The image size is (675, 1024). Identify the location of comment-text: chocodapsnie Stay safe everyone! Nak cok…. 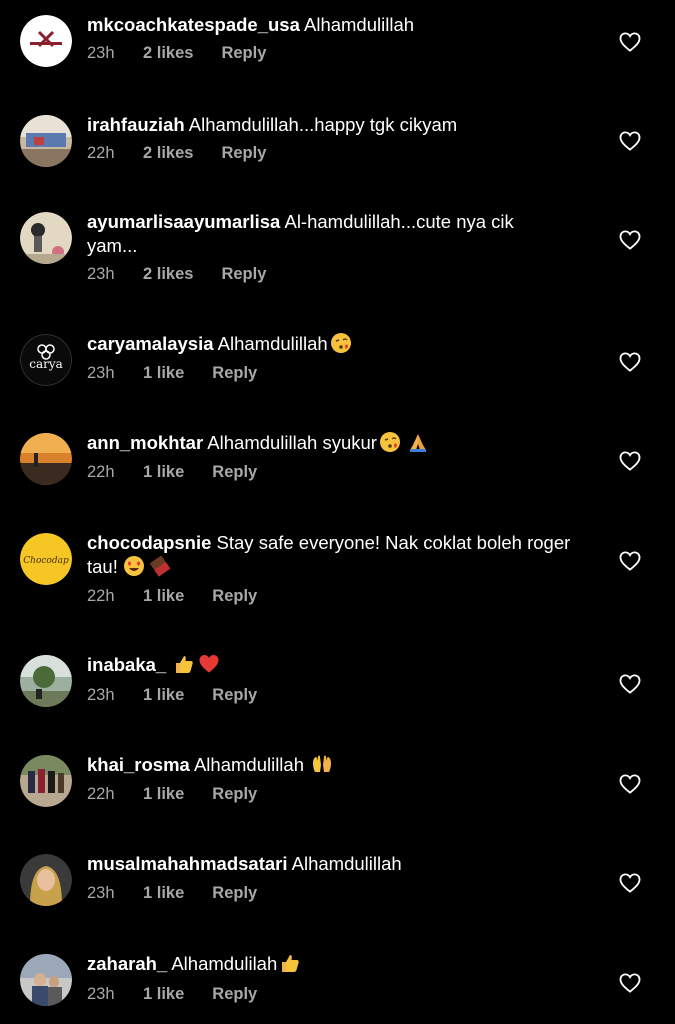
(334, 555).